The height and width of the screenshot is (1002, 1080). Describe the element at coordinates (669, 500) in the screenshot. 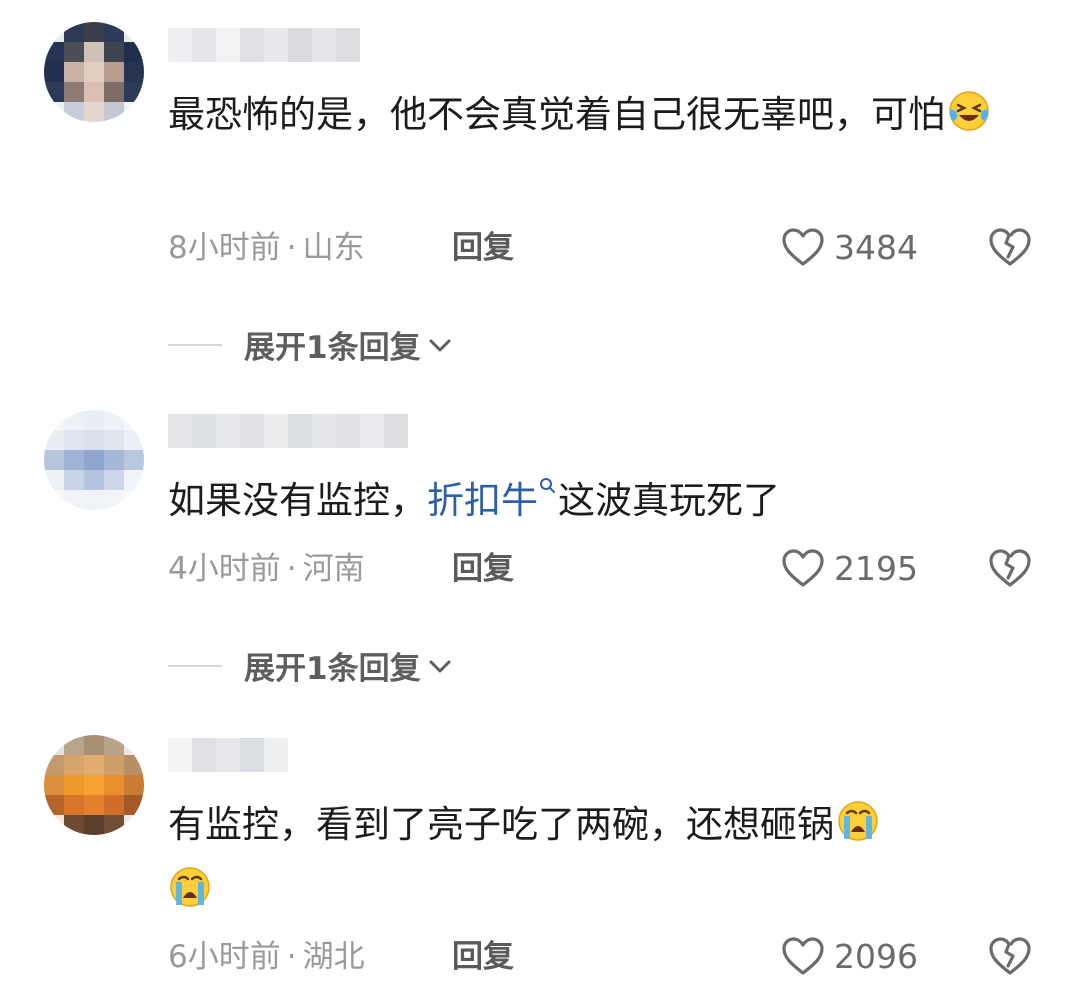

I see `comment-text-tail: 这波真玩死了` at that location.